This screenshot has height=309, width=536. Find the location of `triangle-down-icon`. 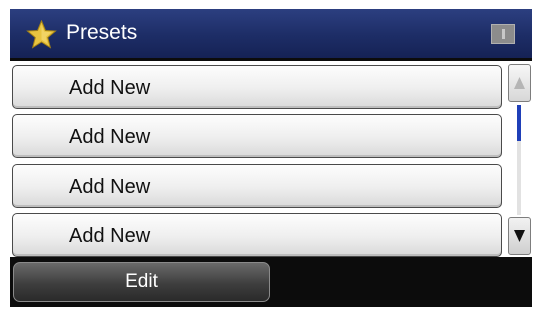

triangle-down-icon is located at coordinates (519, 236).